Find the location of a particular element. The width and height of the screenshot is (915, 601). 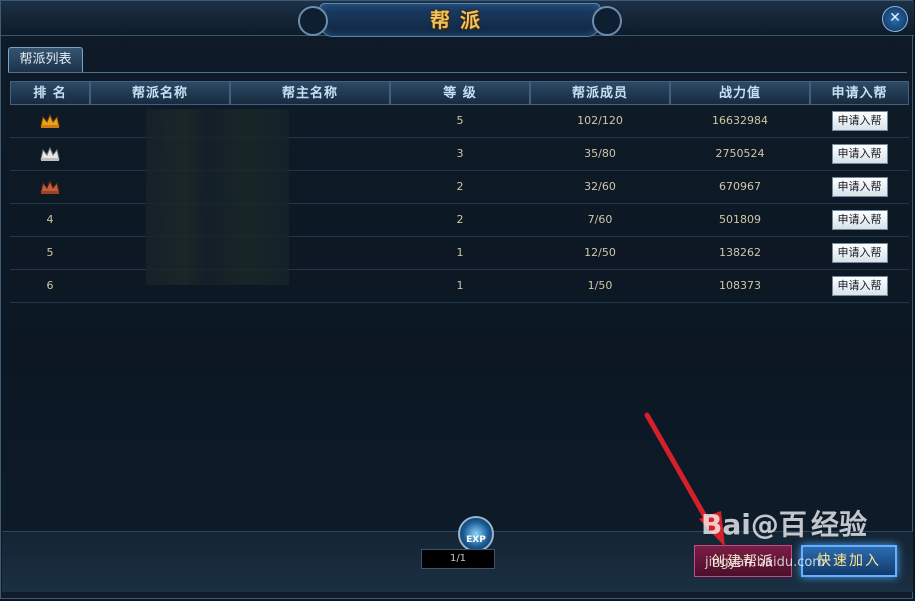

window-title: 帮派 is located at coordinates (460, 20).